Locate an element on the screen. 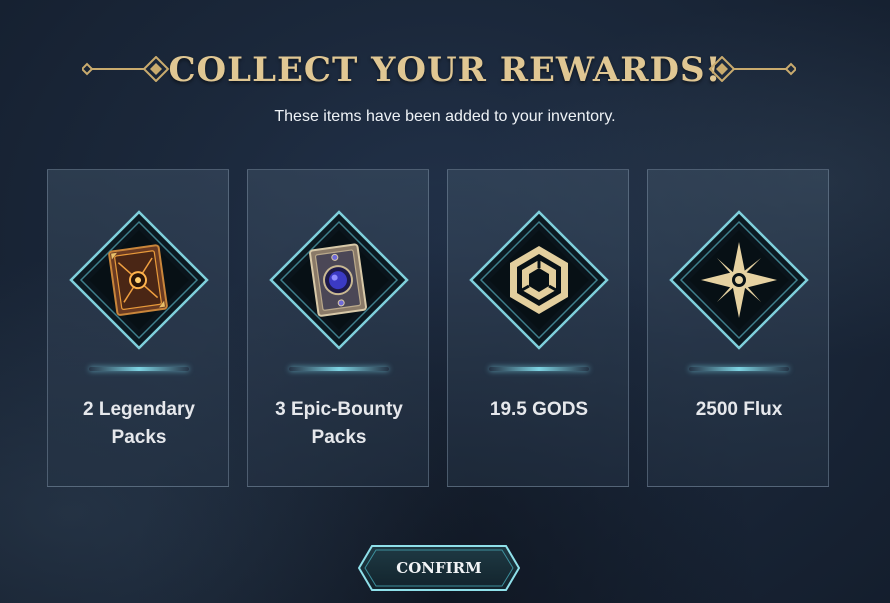 Image resolution: width=890 pixels, height=603 pixels. title-row: COLLECT YOUR REWARDS! is located at coordinates (445, 70).